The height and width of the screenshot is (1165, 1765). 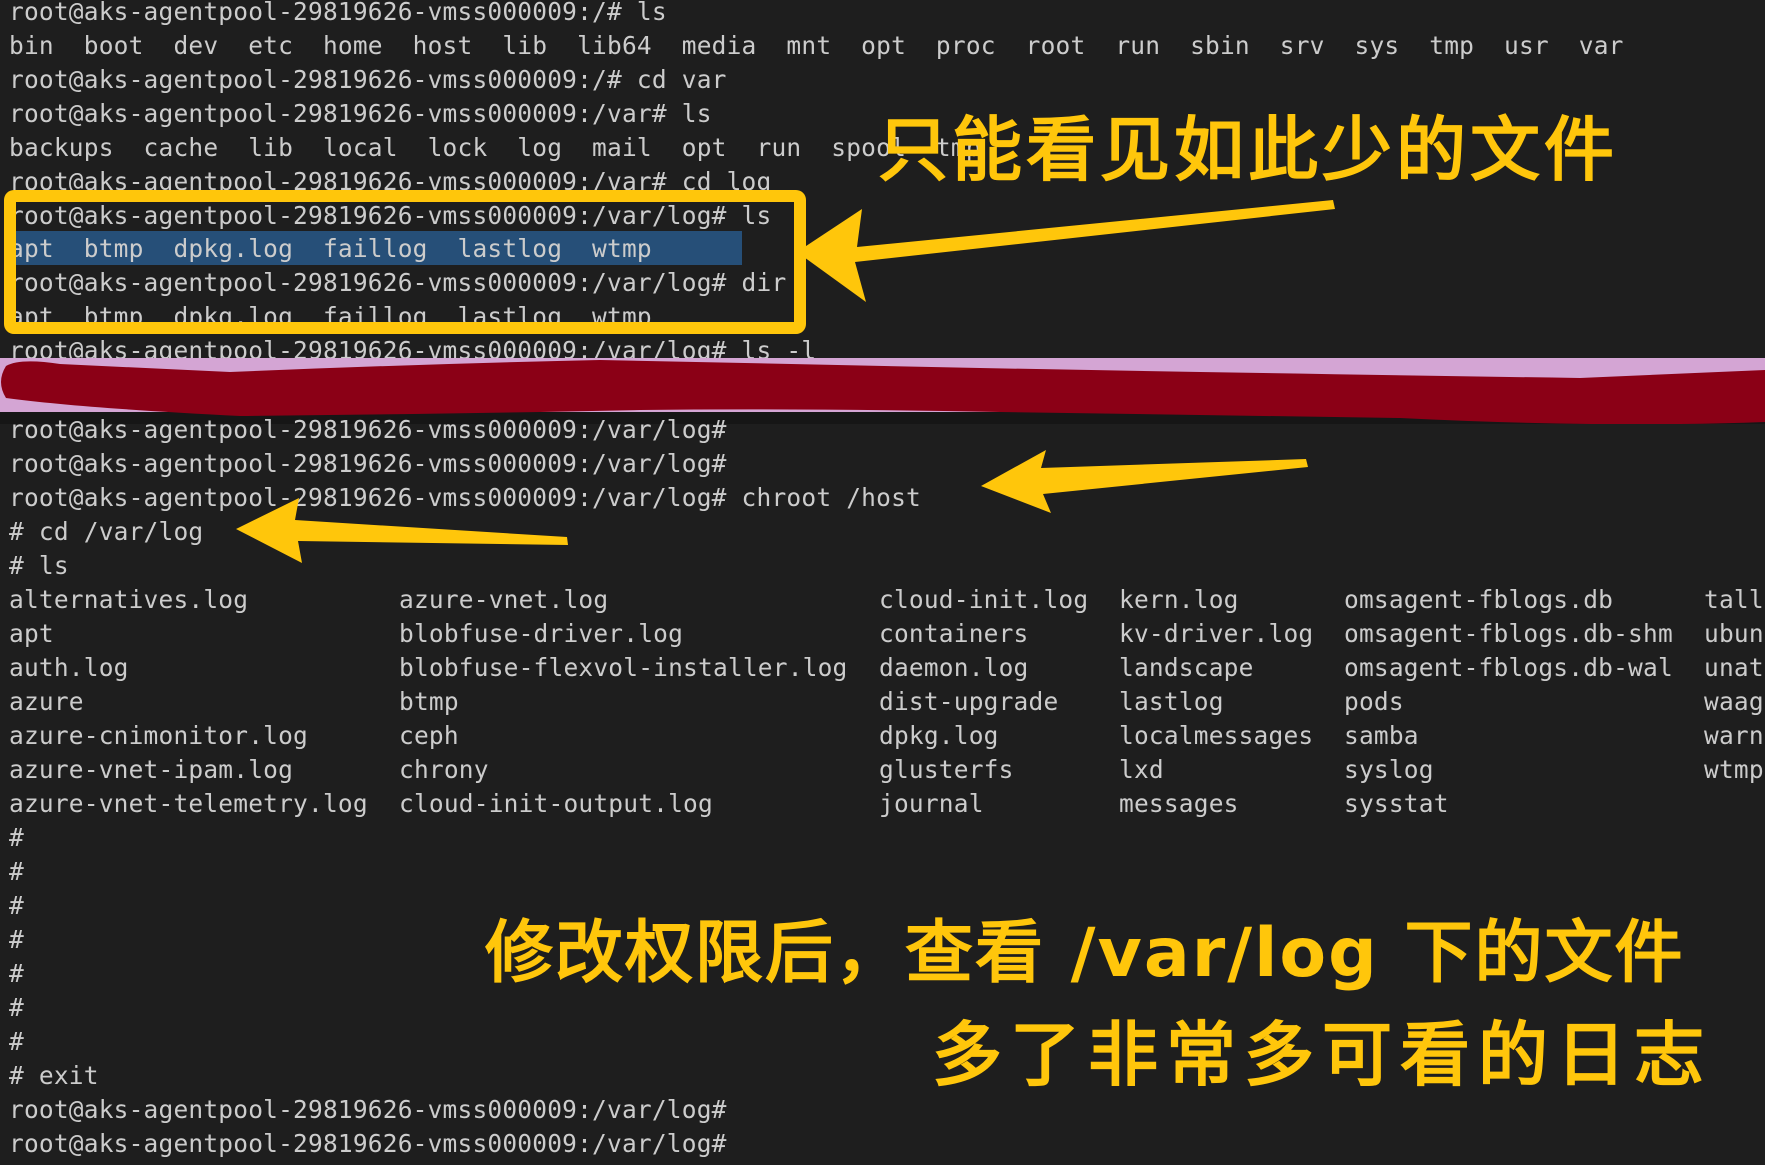 I want to click on listing-entry: azure, so click(x=46, y=701).